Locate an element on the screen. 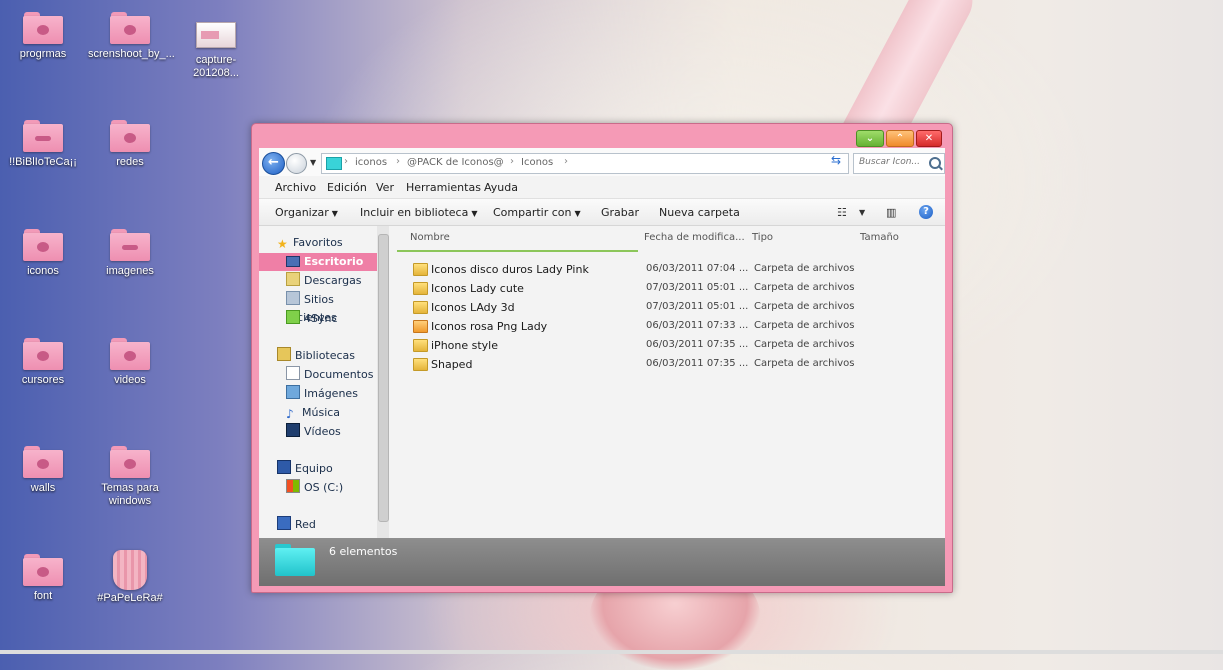 This screenshot has width=1223, height=670. new-folder-button: Nueva carpeta is located at coordinates (699, 212).